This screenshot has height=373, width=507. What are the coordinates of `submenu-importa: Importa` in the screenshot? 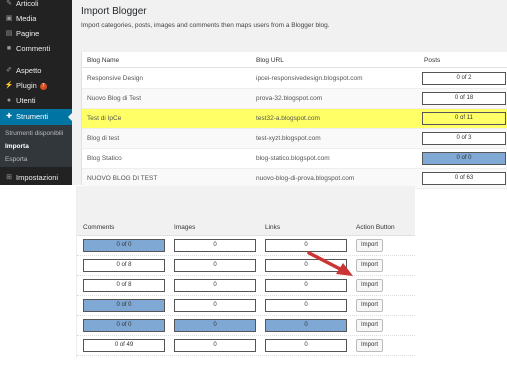 It's located at (17, 146).